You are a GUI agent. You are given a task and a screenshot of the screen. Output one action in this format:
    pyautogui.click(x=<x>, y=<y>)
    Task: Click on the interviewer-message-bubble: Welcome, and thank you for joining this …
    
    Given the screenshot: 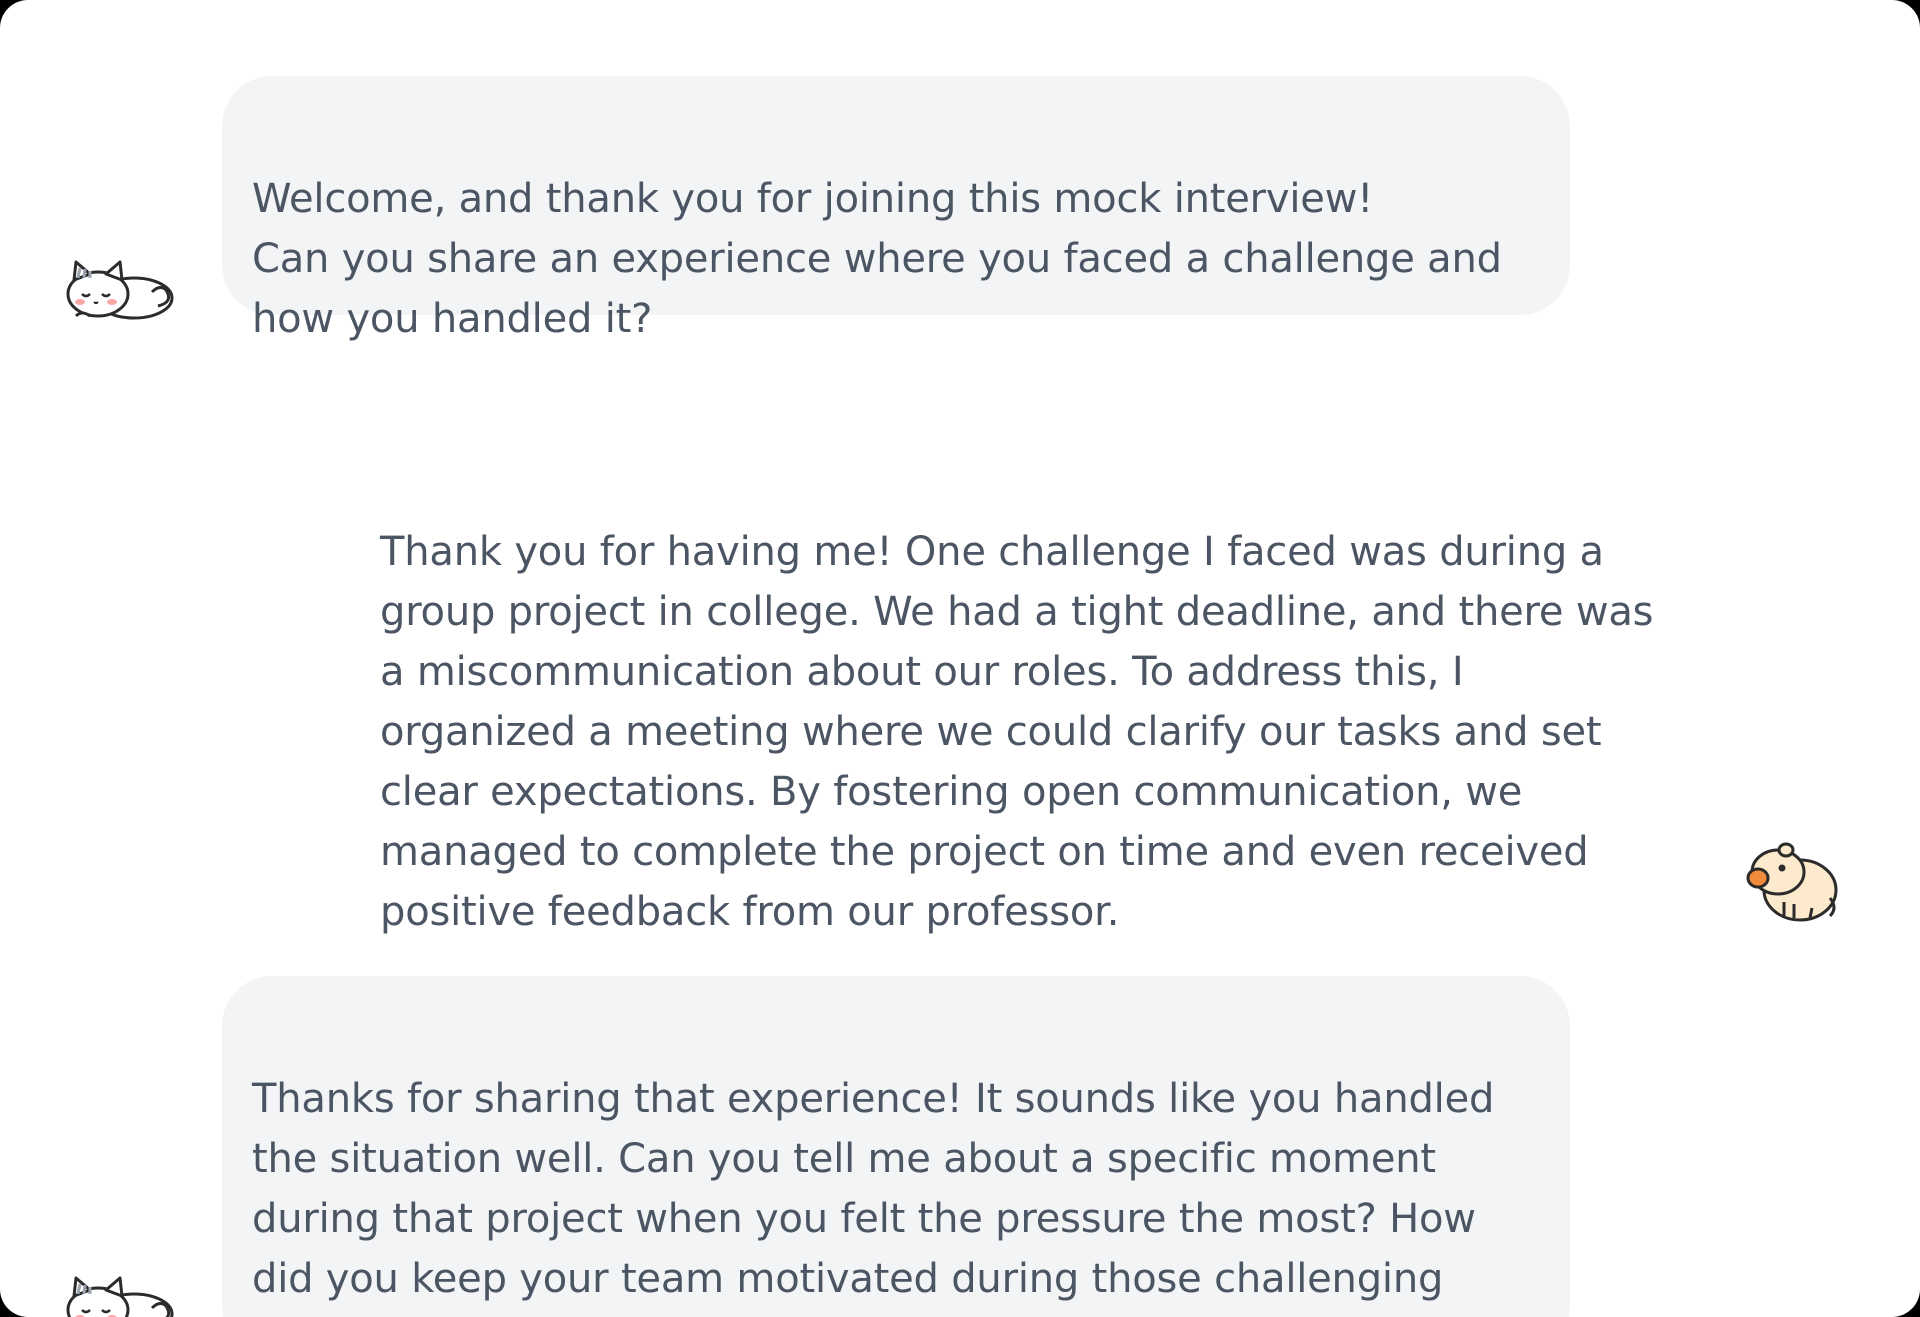 What is the action you would take?
    pyautogui.click(x=896, y=209)
    